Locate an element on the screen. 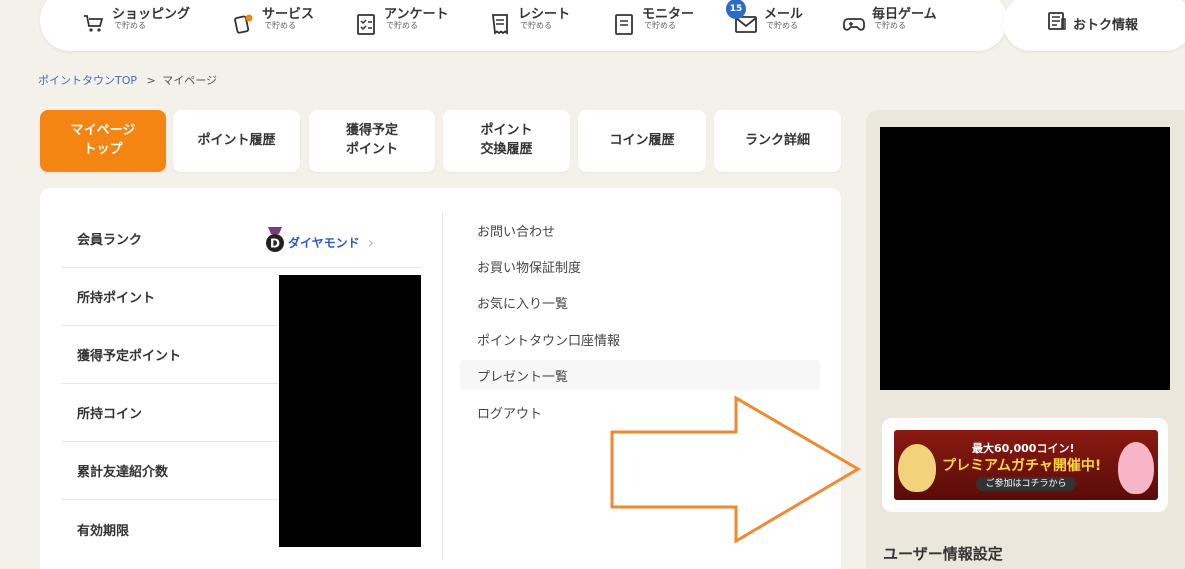 This screenshot has width=1185, height=569. service-card-icon is located at coordinates (244, 24).